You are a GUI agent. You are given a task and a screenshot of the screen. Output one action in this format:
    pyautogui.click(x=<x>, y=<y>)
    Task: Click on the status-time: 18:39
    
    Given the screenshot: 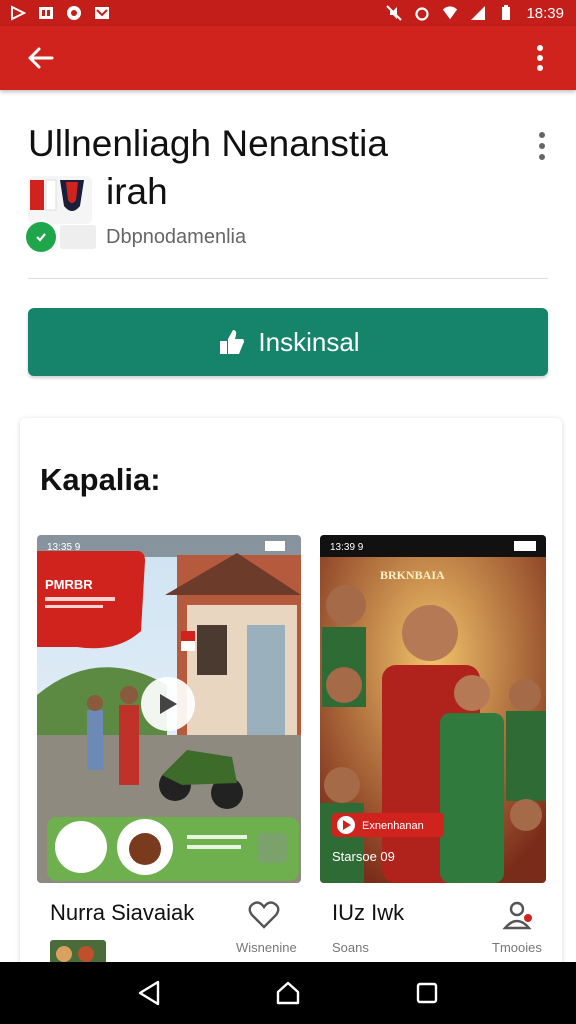 What is the action you would take?
    pyautogui.click(x=545, y=13)
    